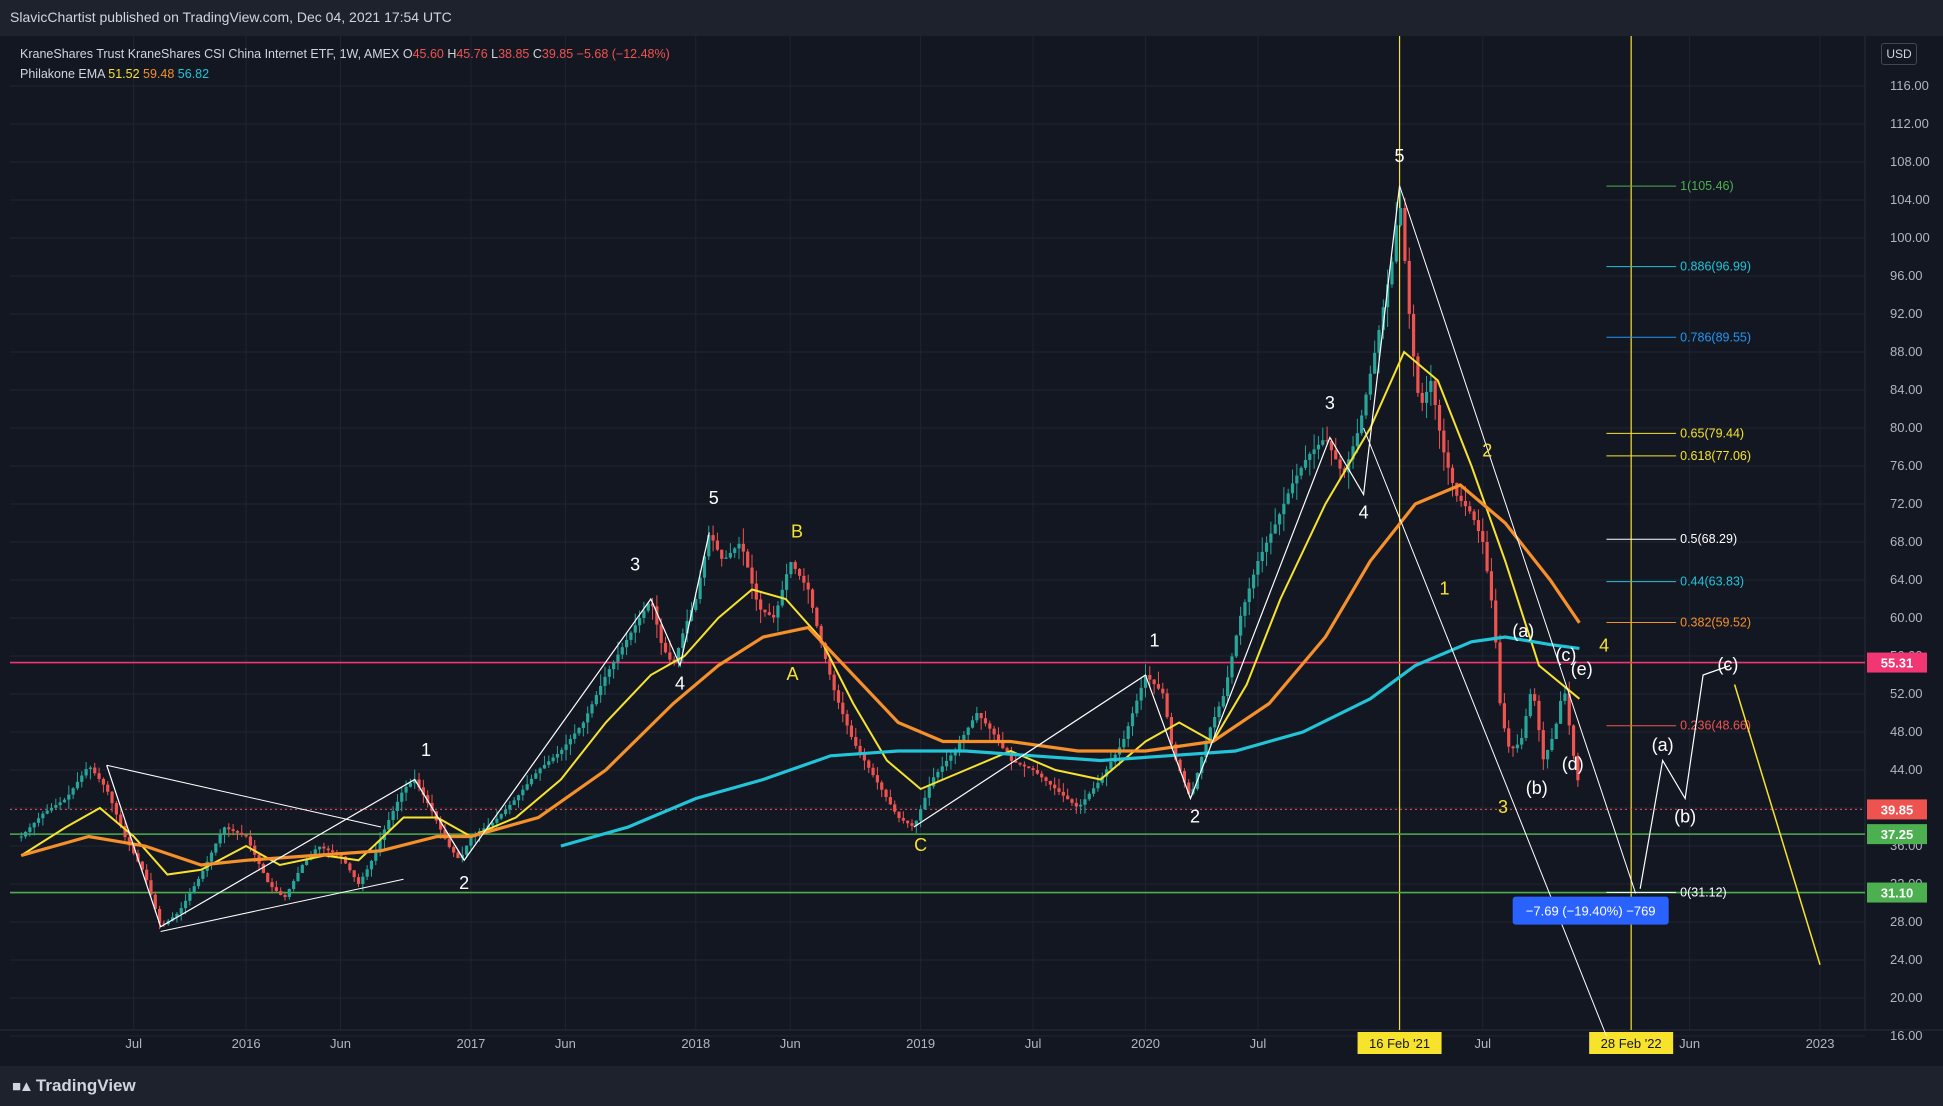  Describe the element at coordinates (1906, 921) in the screenshot. I see `y-tick-label: 28.00` at that location.